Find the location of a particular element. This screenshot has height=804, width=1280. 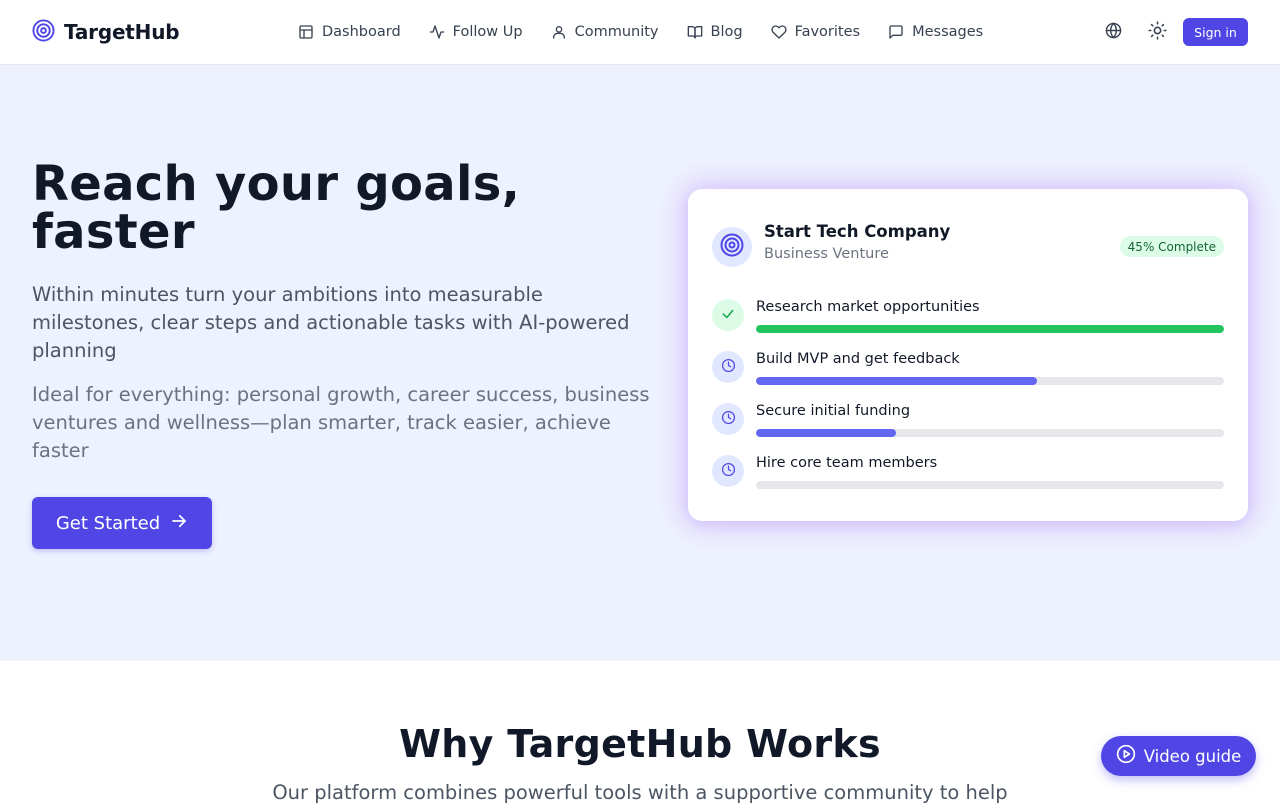

brand-logo: TargetHub is located at coordinates (106, 32).